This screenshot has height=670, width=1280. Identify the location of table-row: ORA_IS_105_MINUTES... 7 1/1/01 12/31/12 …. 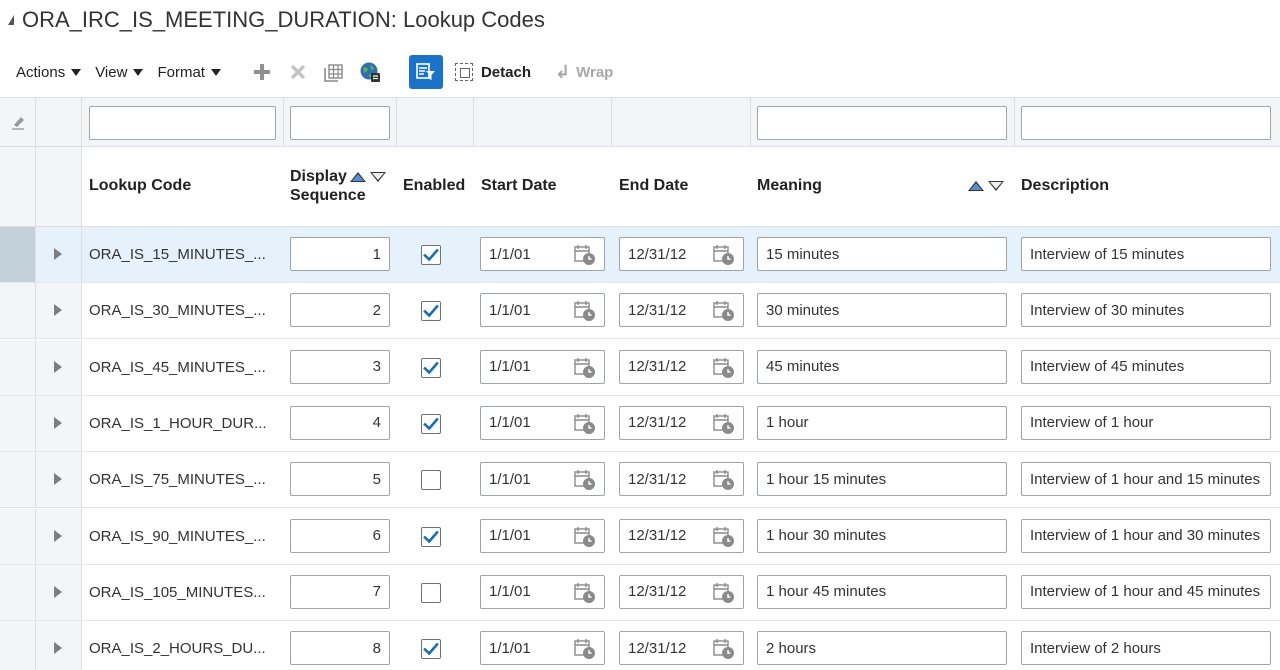
(640, 592).